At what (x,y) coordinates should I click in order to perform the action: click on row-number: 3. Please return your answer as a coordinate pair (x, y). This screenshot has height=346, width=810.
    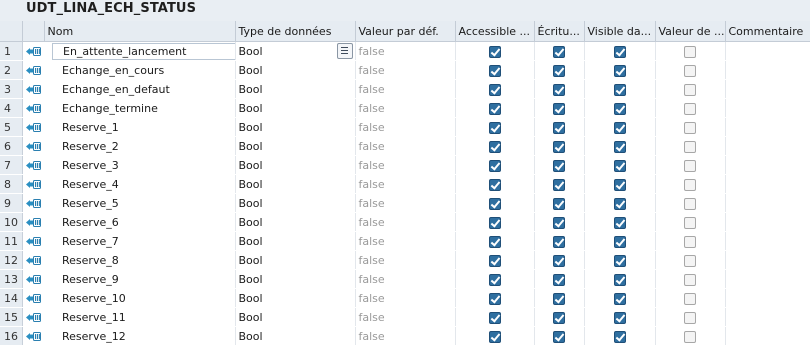
    Looking at the image, I should click on (11, 89).